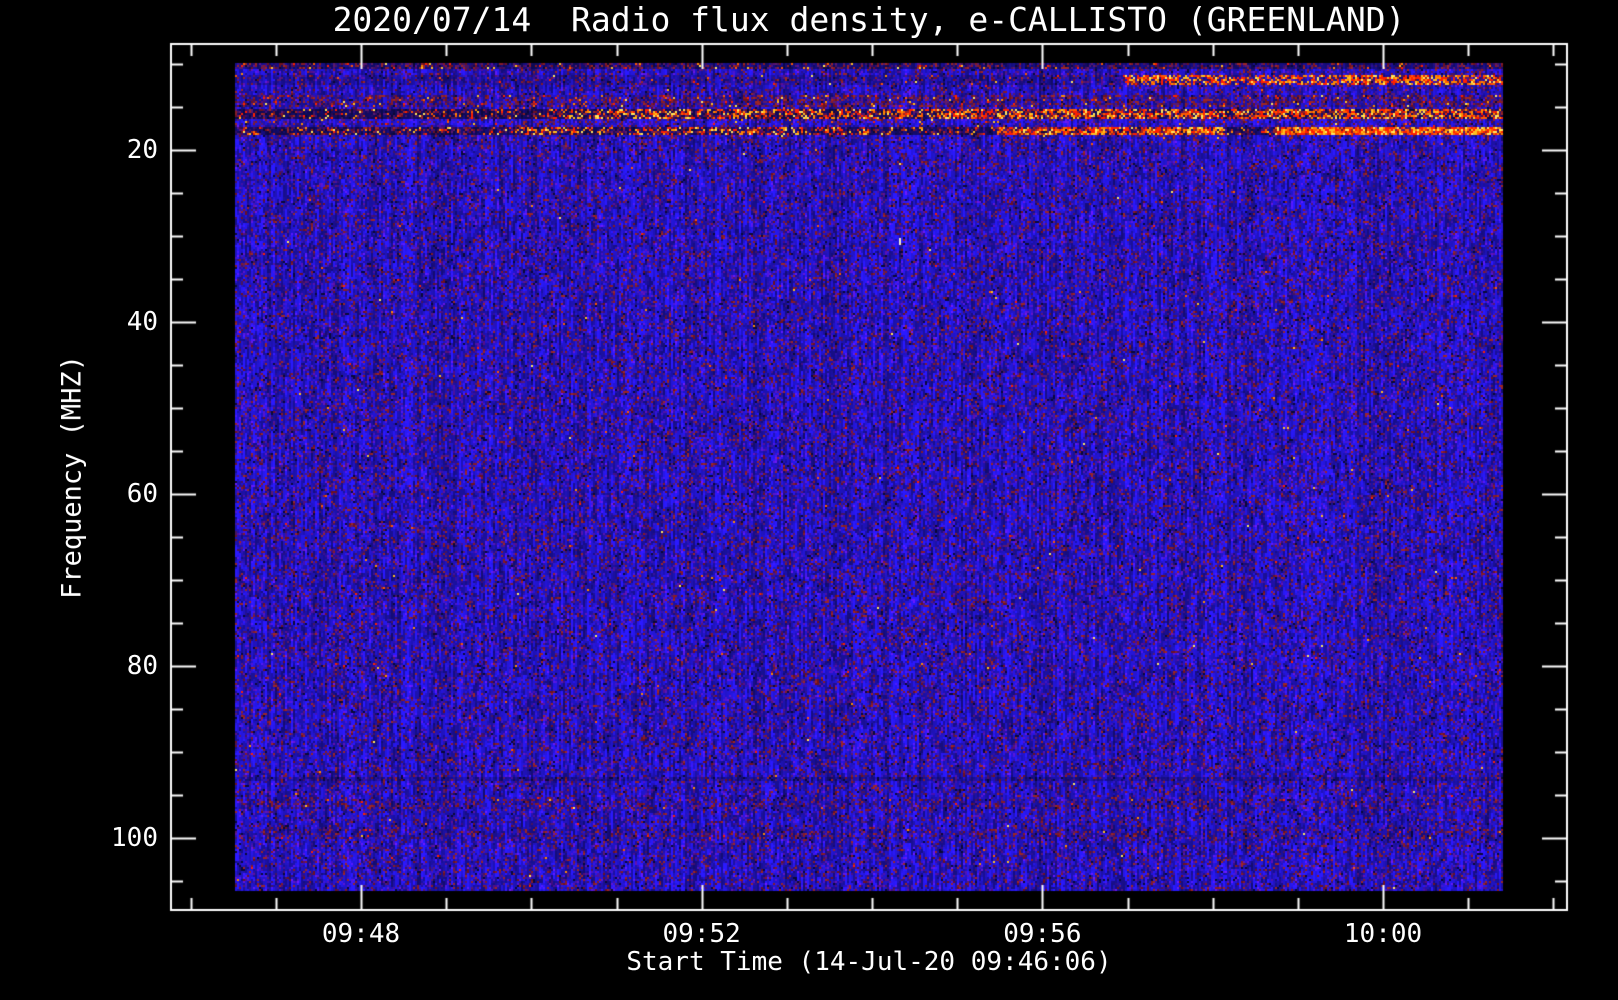  Describe the element at coordinates (1042, 934) in the screenshot. I see `x-tick-label: 09:56` at that location.